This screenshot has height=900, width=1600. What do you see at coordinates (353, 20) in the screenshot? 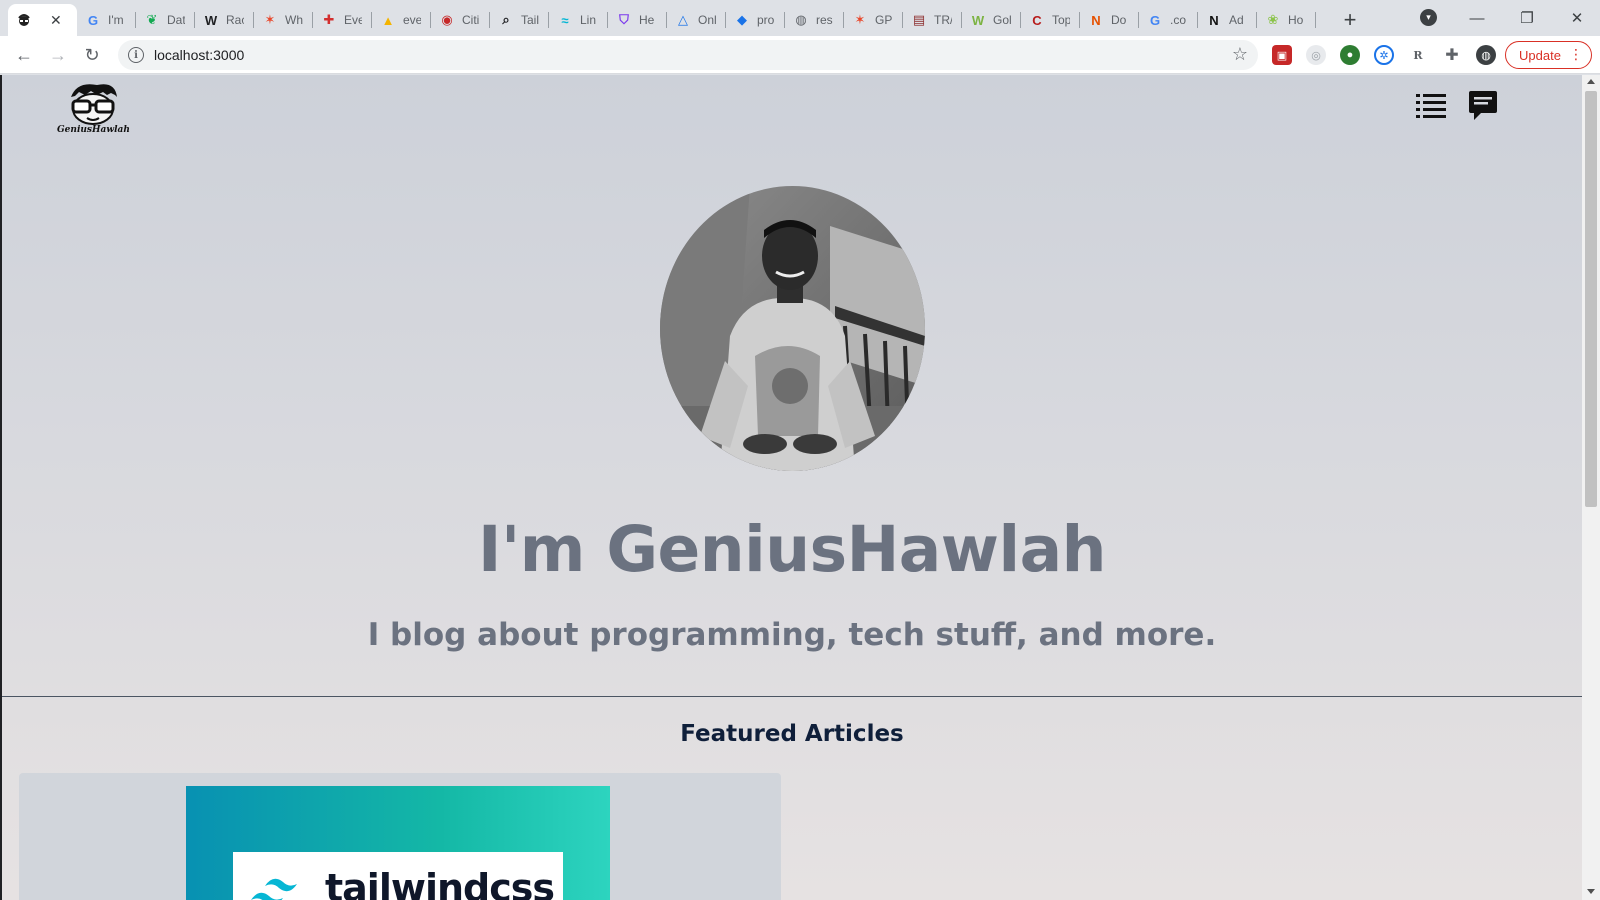
I see `tab-title: Eve` at bounding box center [353, 20].